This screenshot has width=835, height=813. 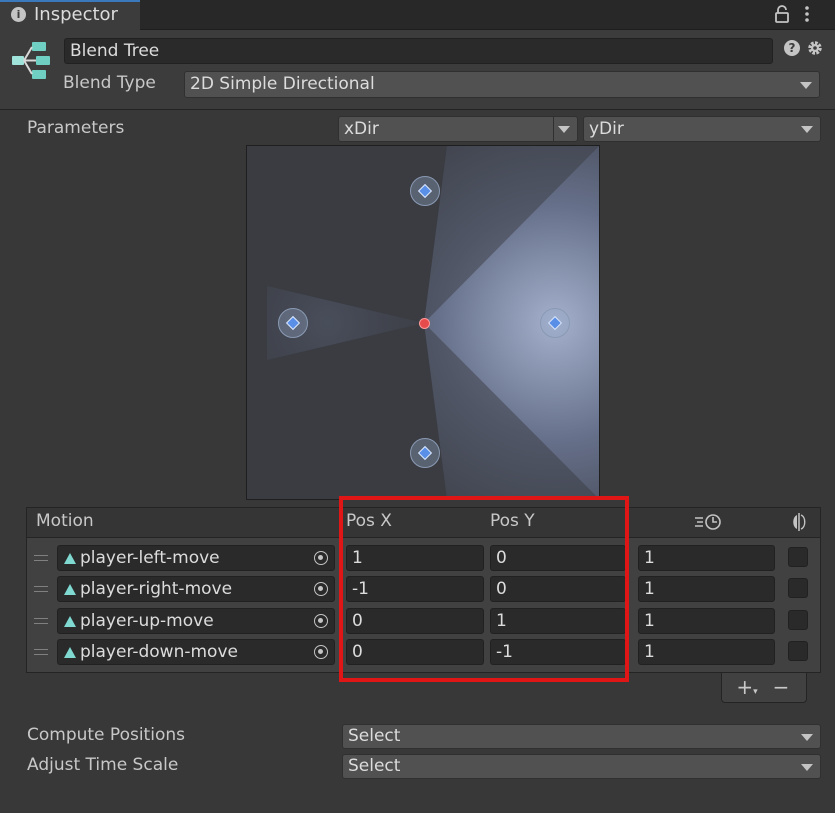 What do you see at coordinates (502, 84) in the screenshot?
I see `blend-type-dropdown: 2D Simple Directional` at bounding box center [502, 84].